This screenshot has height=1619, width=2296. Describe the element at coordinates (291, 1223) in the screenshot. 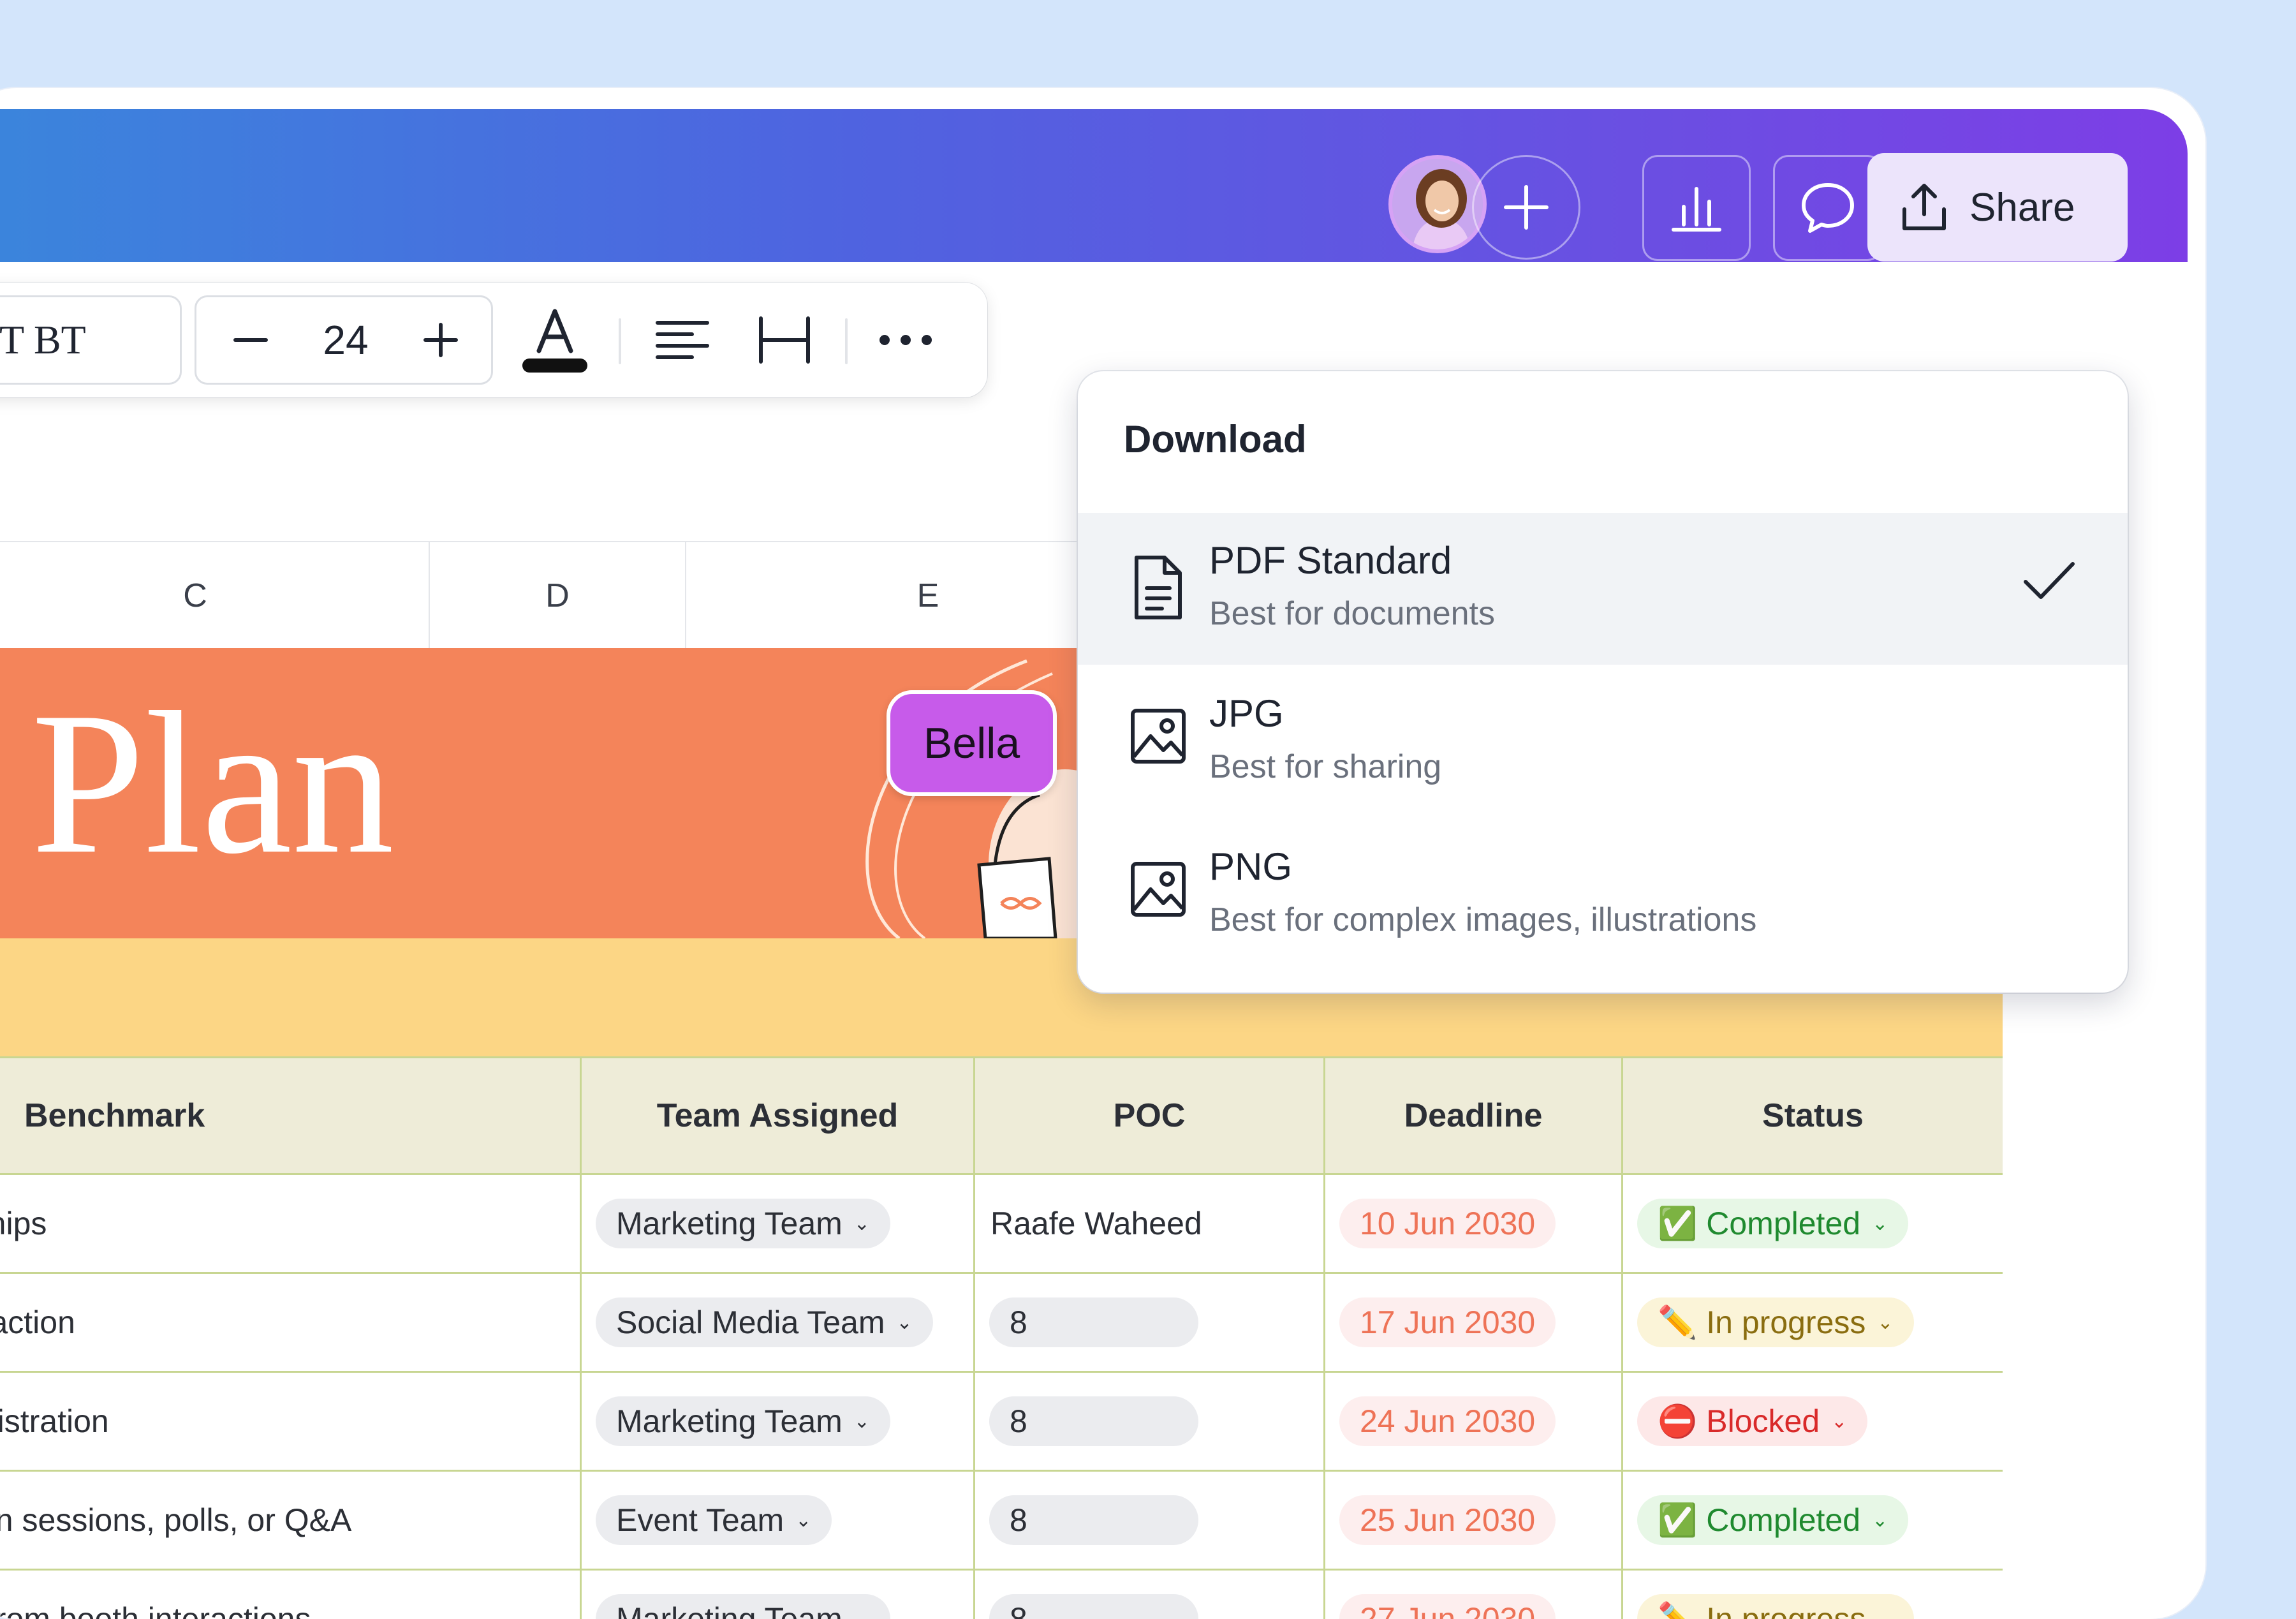

I see `benchmark-cell: rships` at that location.